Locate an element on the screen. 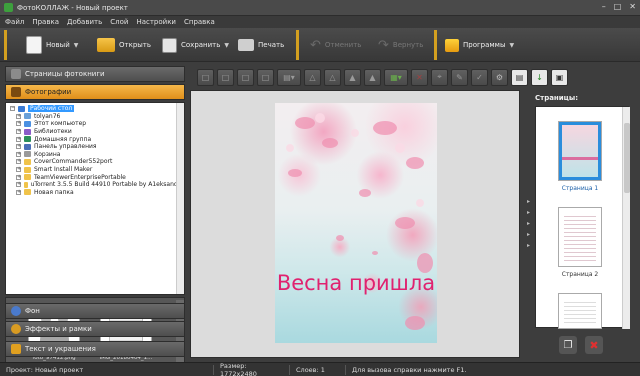 The image size is (640, 376). duplicate-page-button: ❐ is located at coordinates (568, 345).